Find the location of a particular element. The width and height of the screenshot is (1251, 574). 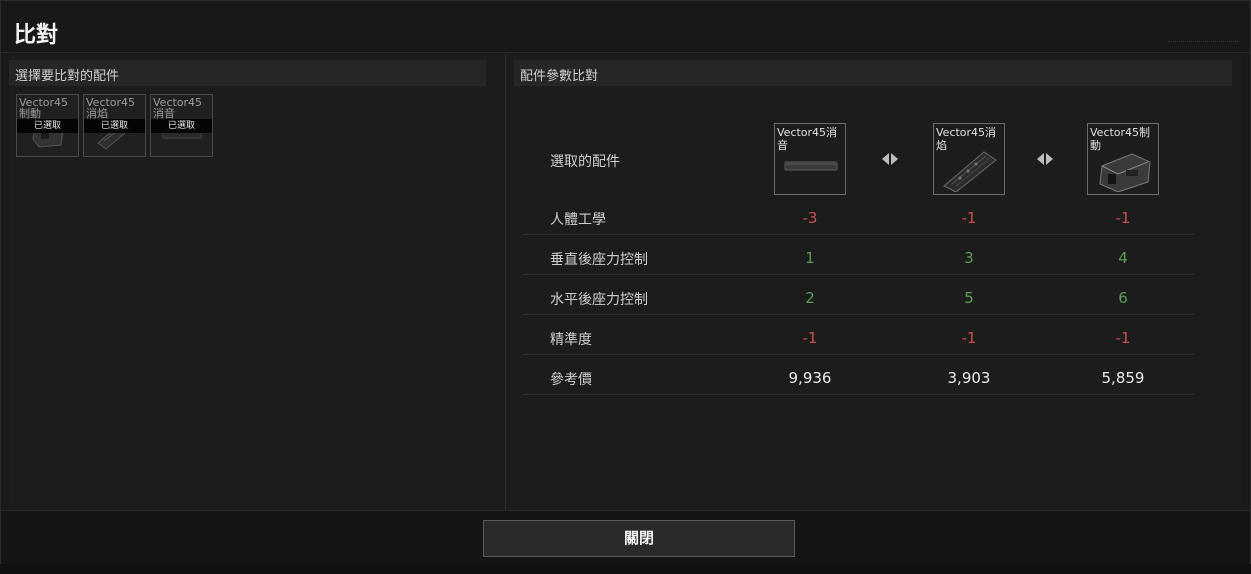

background-strip is located at coordinates (625, 569).